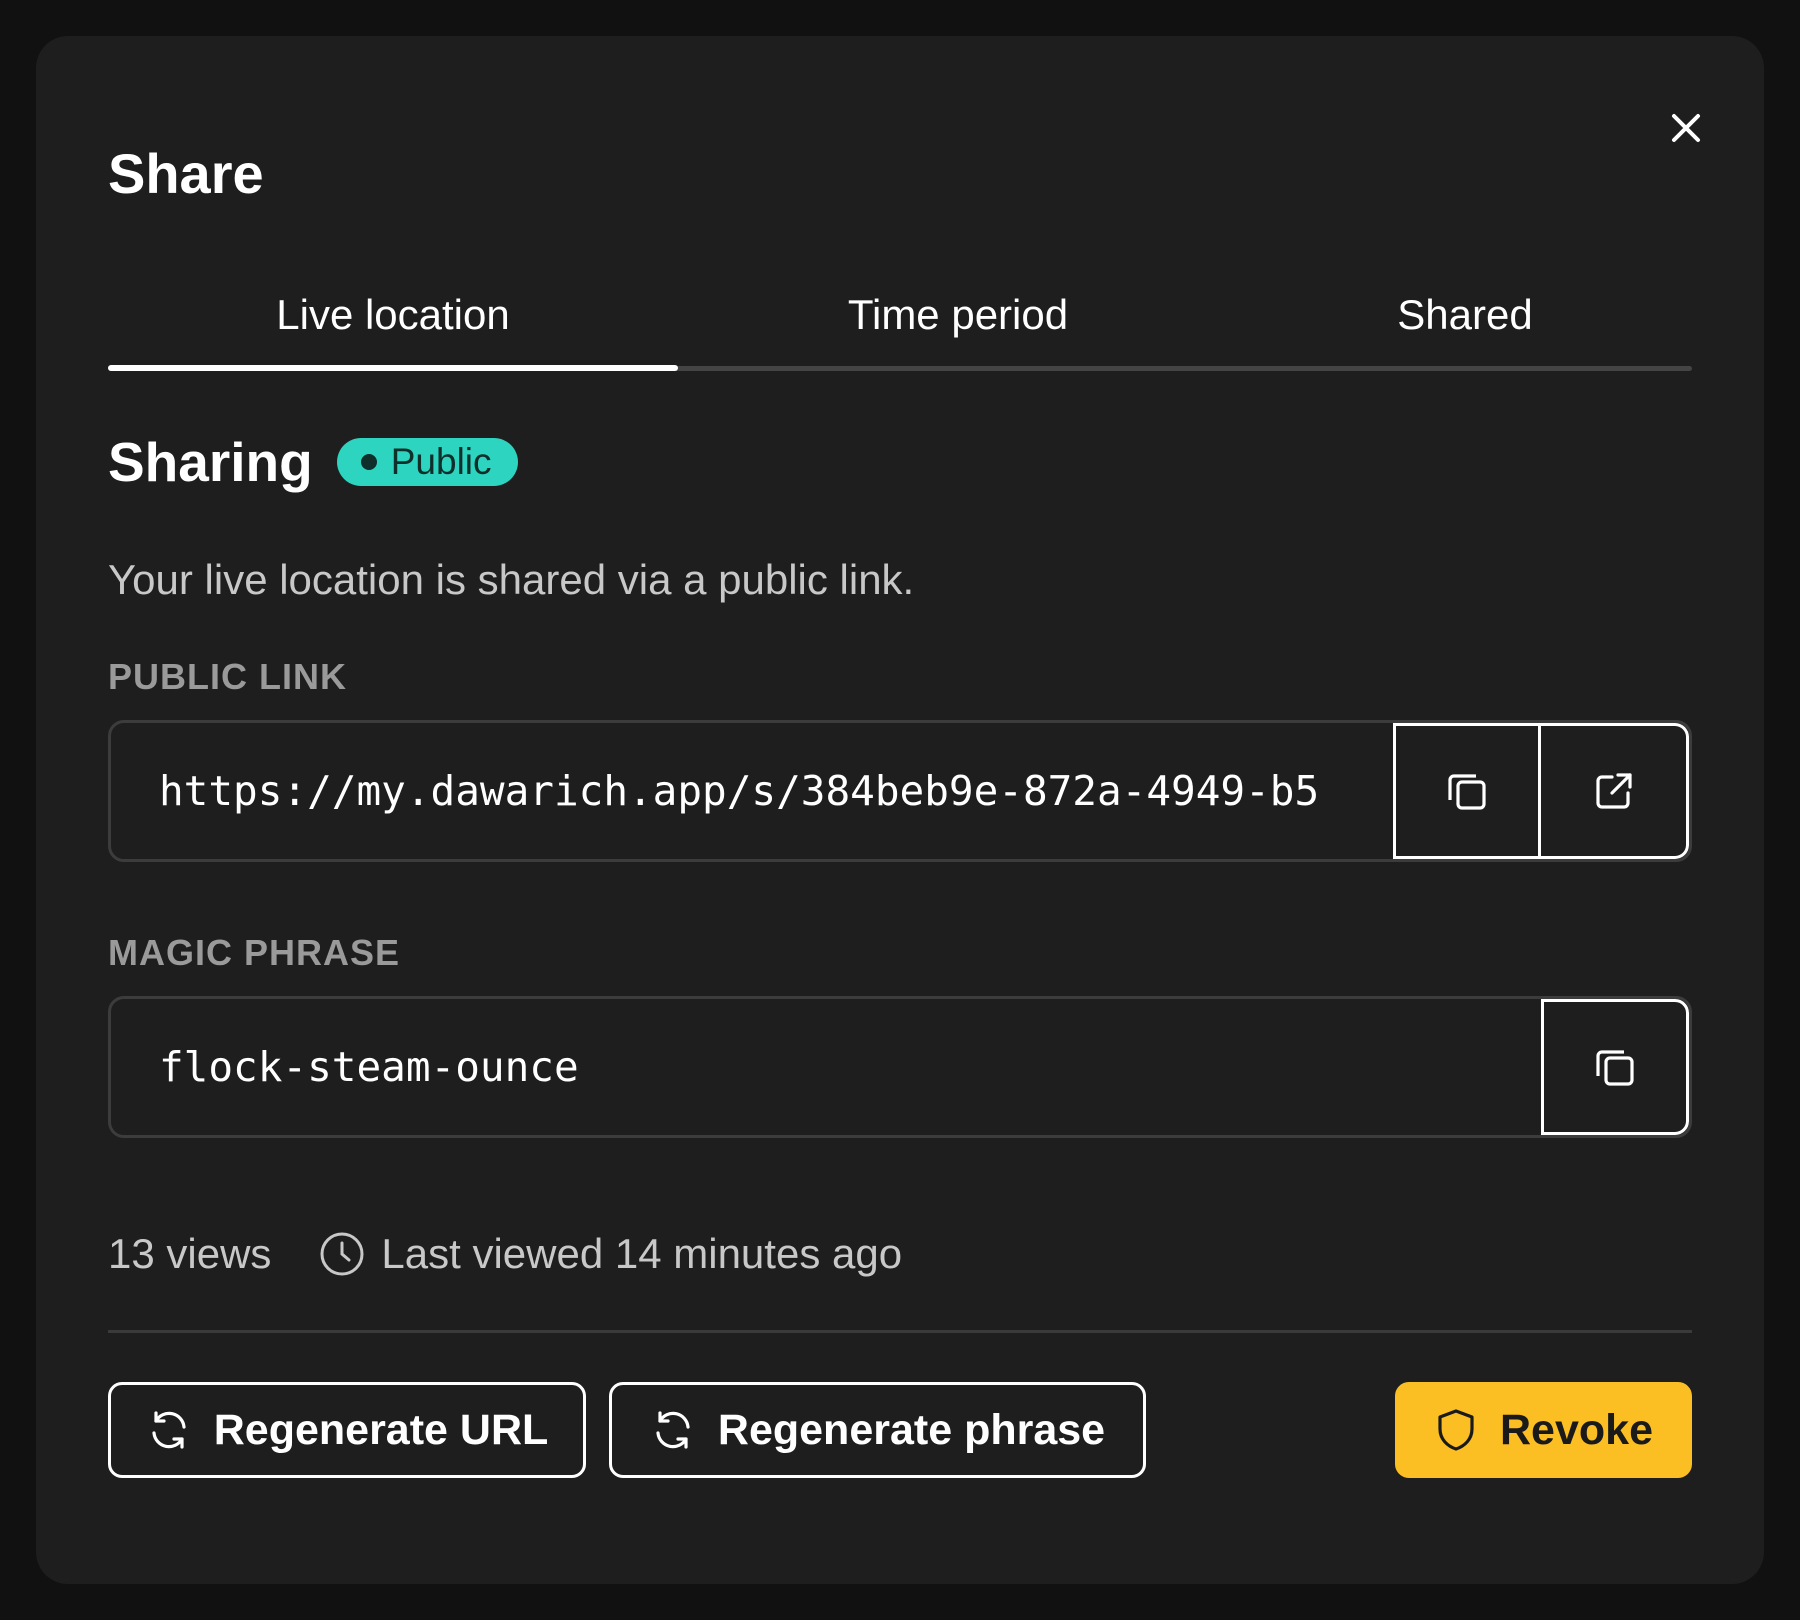 The image size is (1800, 1620). Describe the element at coordinates (381, 1429) in the screenshot. I see `regenerate-url-label: Regenerate URL` at that location.